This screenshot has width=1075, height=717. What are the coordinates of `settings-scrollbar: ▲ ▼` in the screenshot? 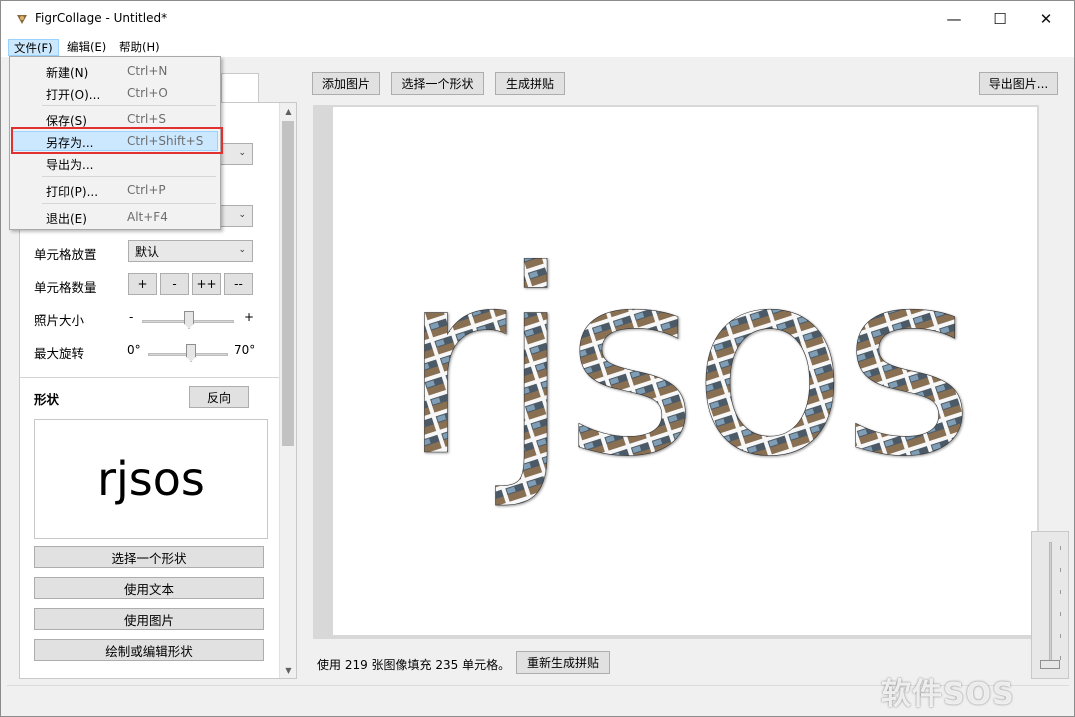 It's located at (287, 390).